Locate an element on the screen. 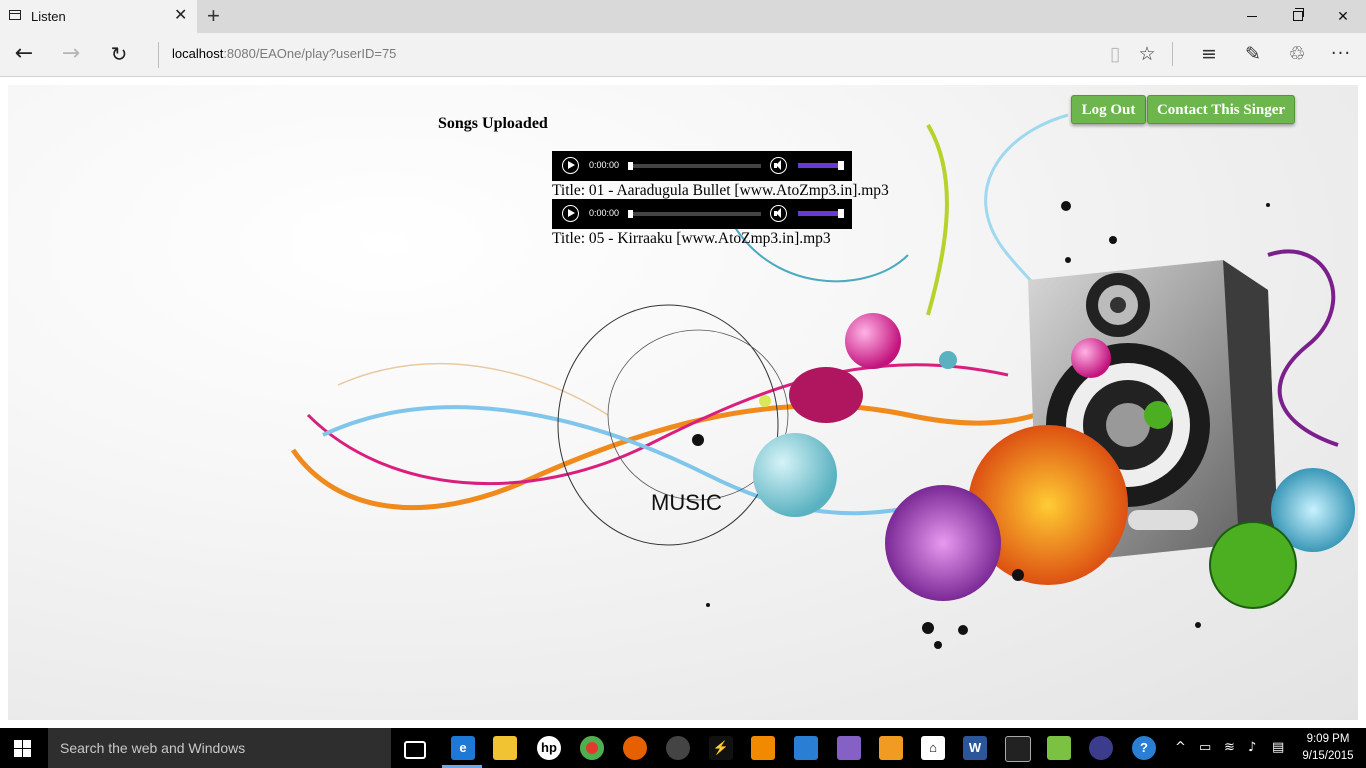 The width and height of the screenshot is (1366, 768). wifi-icon: ≋ is located at coordinates (1229, 747).